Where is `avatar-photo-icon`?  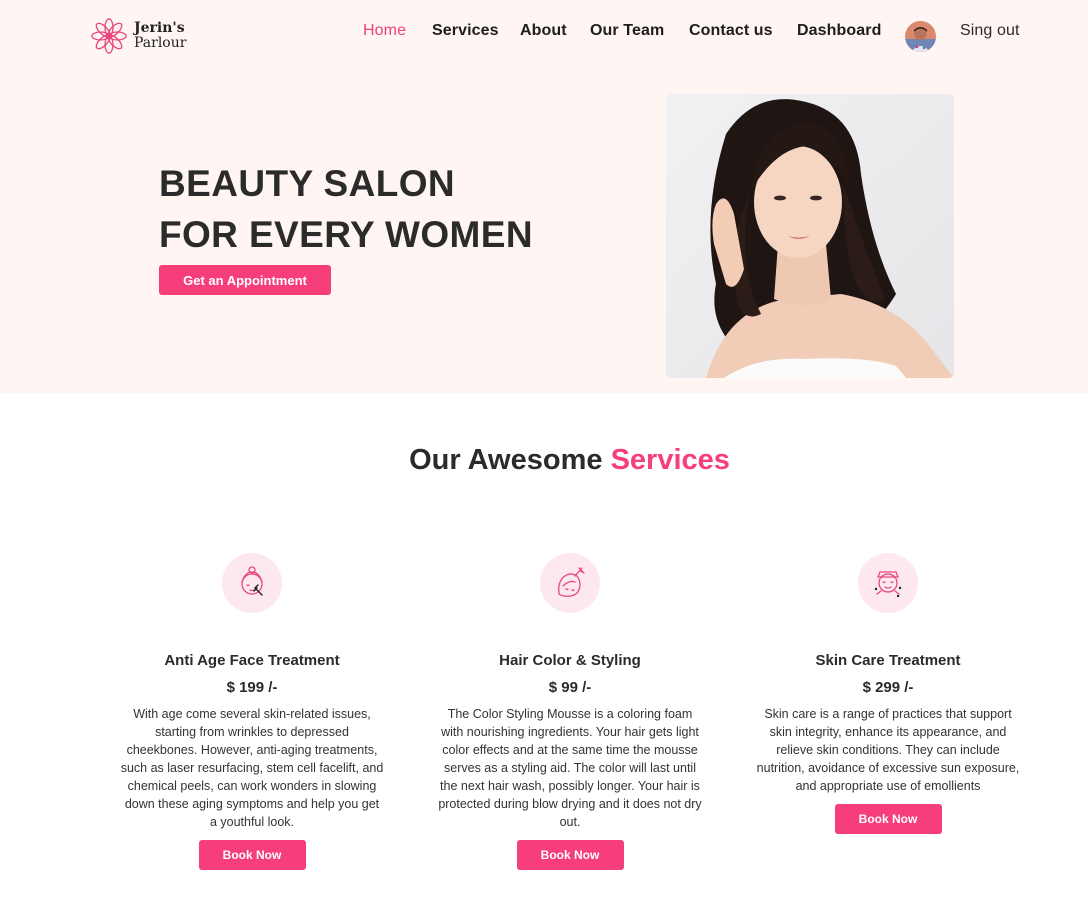
avatar-photo-icon is located at coordinates (920, 36).